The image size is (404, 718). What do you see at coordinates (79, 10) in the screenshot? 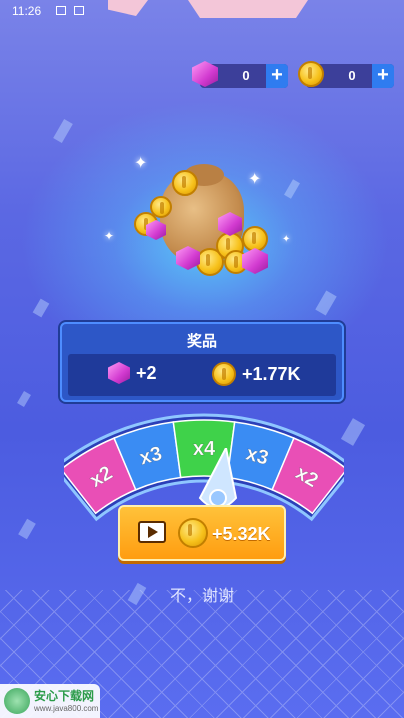
I see `screenshot-icon` at bounding box center [79, 10].